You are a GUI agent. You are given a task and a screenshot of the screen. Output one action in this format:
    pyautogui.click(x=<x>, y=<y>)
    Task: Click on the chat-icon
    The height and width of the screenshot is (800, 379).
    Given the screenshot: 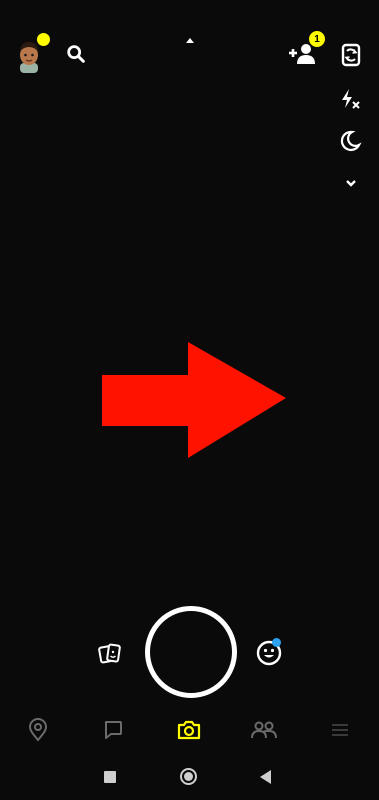 What is the action you would take?
    pyautogui.click(x=113, y=730)
    